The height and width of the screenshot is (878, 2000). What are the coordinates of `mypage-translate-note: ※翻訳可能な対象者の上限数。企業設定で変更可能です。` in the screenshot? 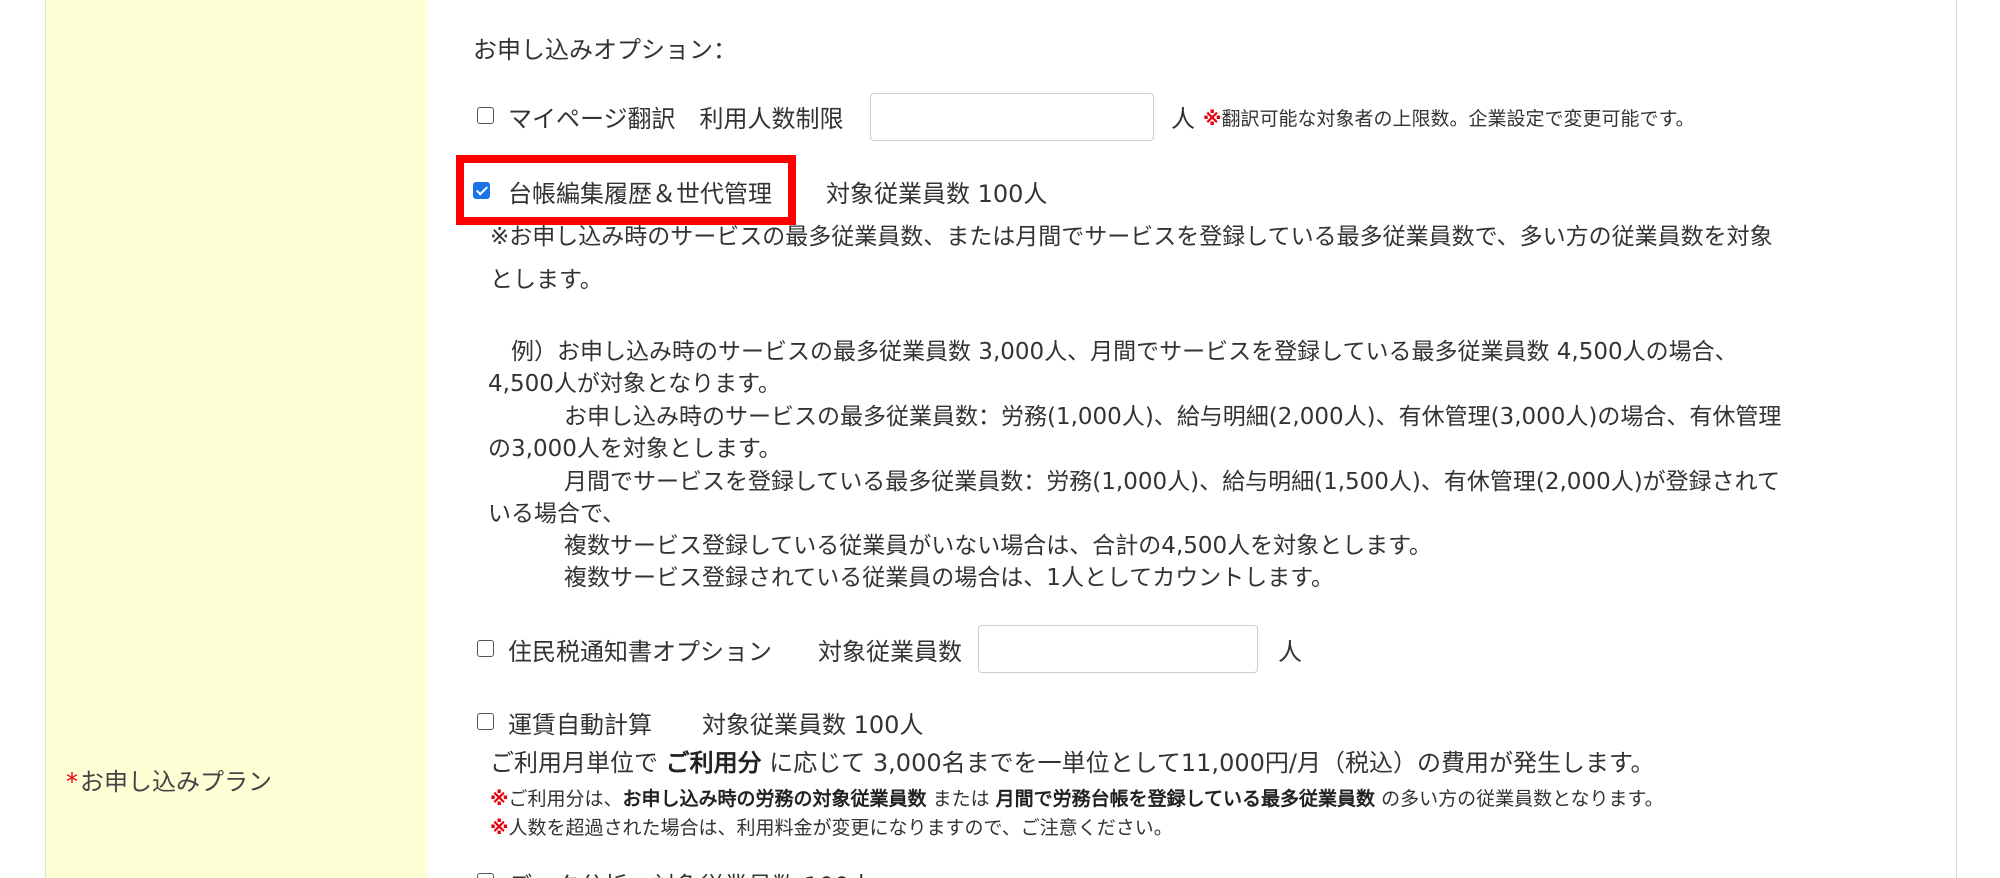 It's located at (1449, 117).